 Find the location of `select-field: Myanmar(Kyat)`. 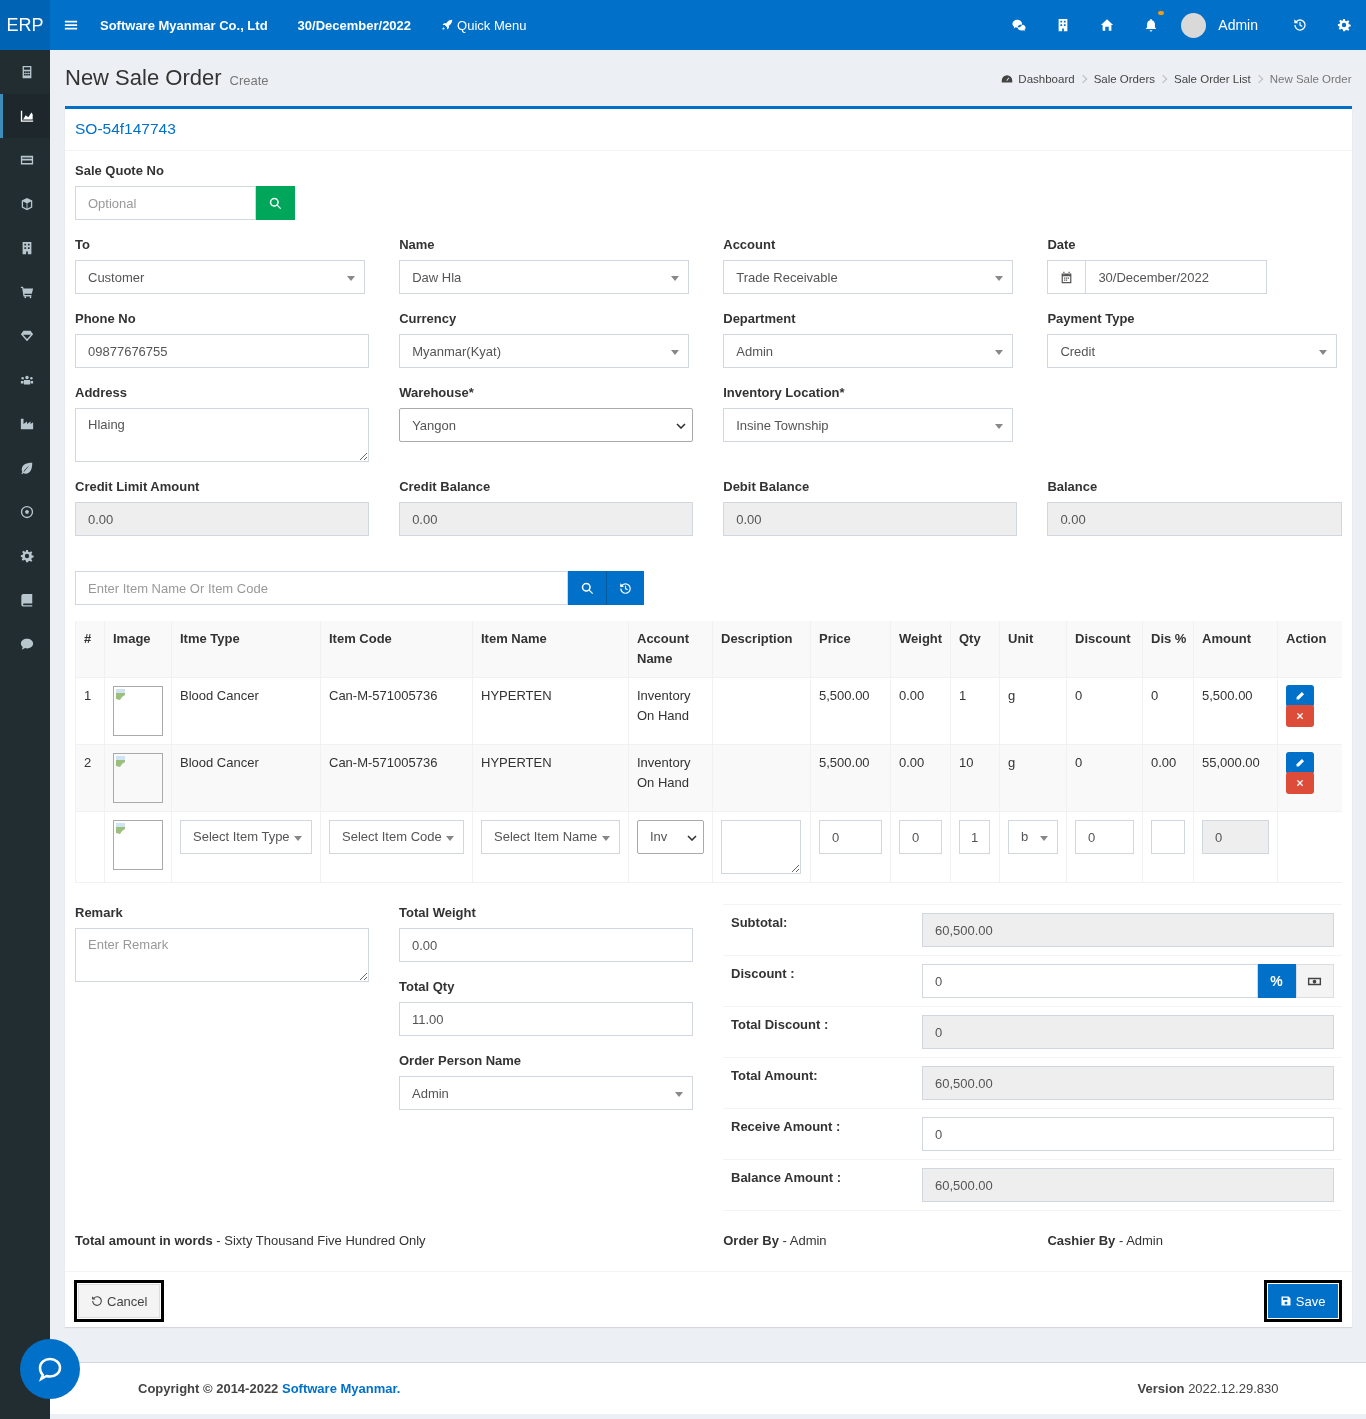

select-field: Myanmar(Kyat) is located at coordinates (544, 351).